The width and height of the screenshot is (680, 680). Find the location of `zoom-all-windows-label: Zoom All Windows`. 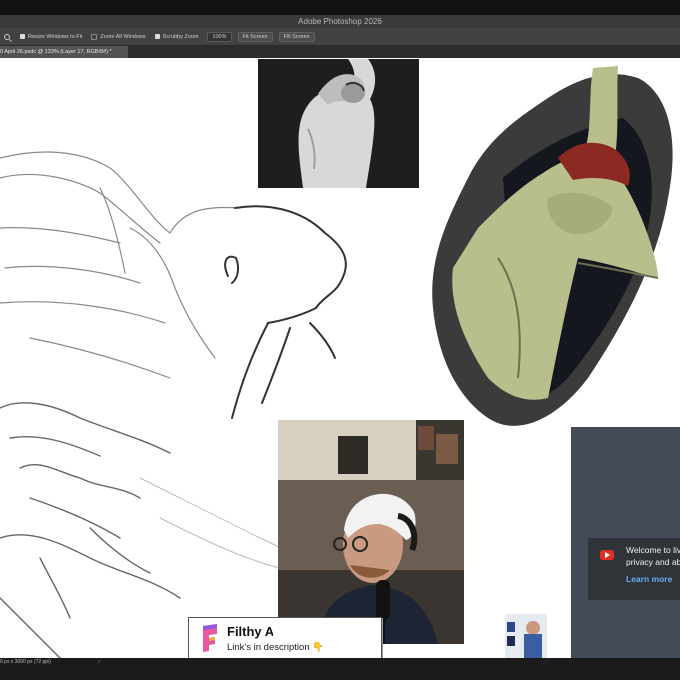

zoom-all-windows-label: Zoom All Windows is located at coordinates (123, 36).